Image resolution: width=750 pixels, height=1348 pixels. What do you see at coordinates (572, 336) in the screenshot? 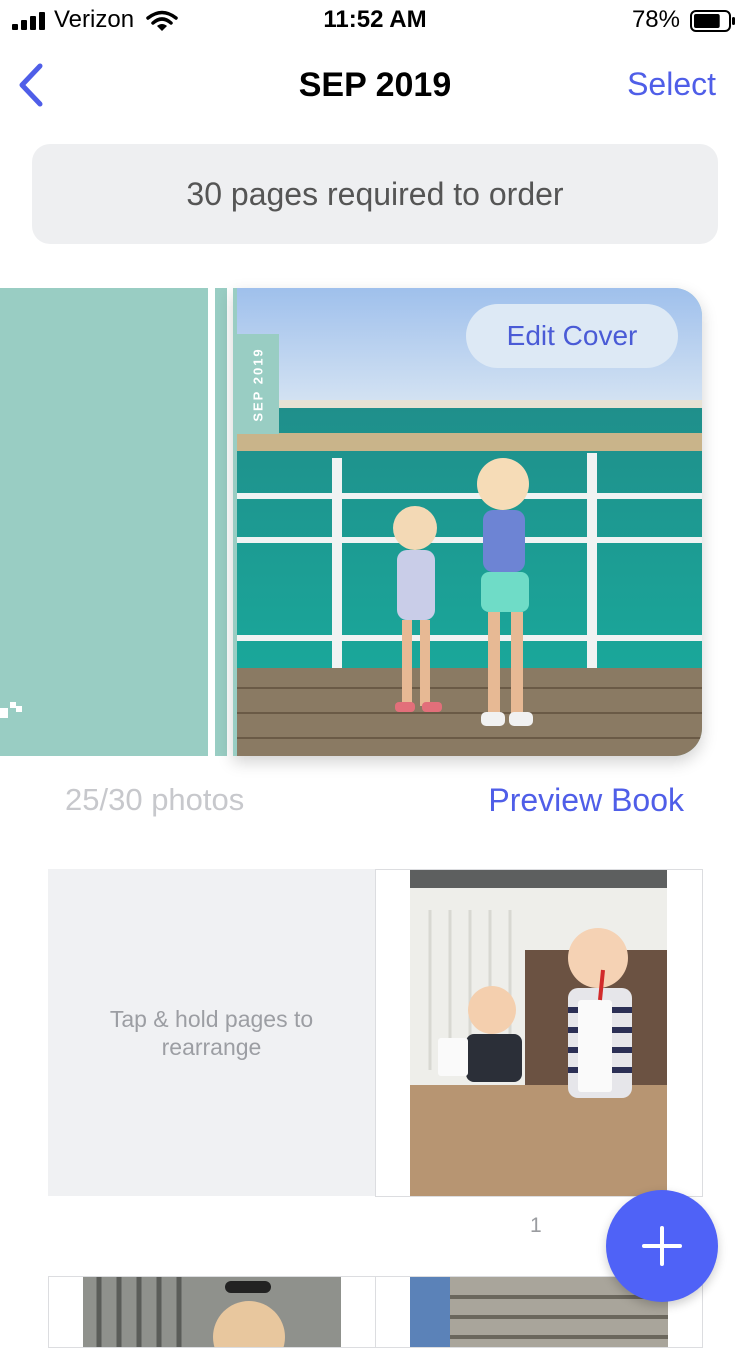
I see `edit-cover-button: Edit Cover` at bounding box center [572, 336].